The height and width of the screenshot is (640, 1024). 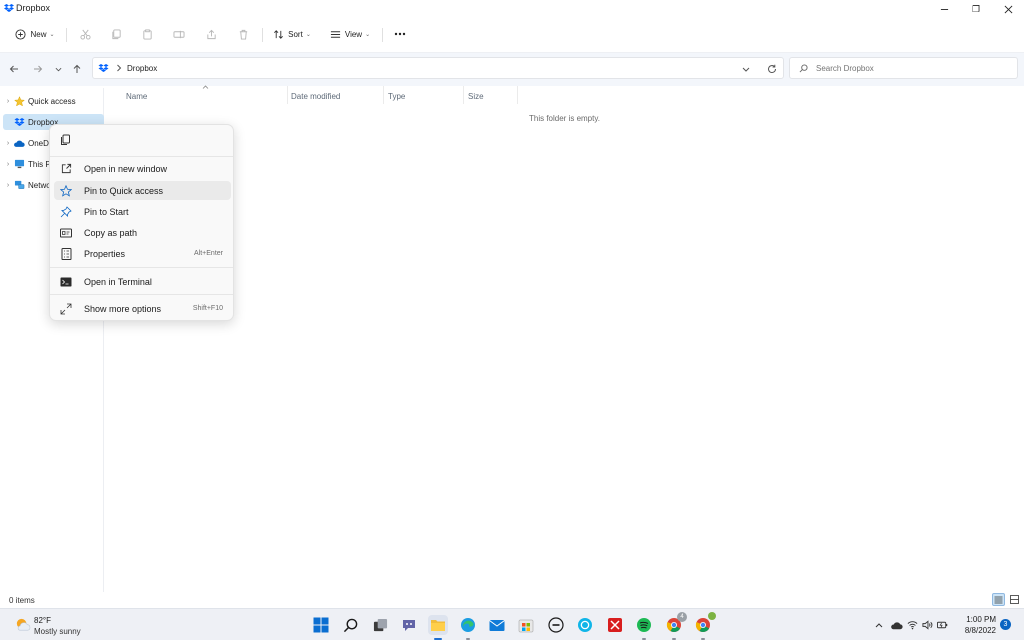 What do you see at coordinates (1008, 9) in the screenshot?
I see `close-button` at bounding box center [1008, 9].